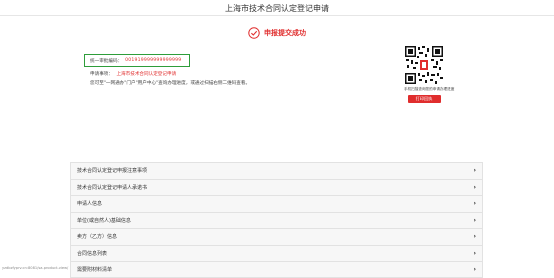 The width and height of the screenshot is (554, 278). I want to click on print-receipt-button: 打印回执, so click(424, 99).